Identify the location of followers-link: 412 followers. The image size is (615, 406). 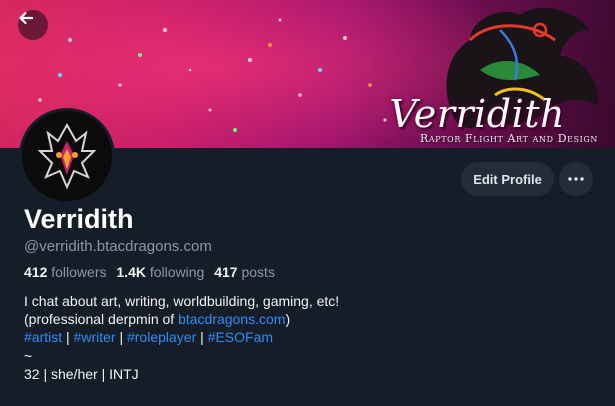
(65, 272).